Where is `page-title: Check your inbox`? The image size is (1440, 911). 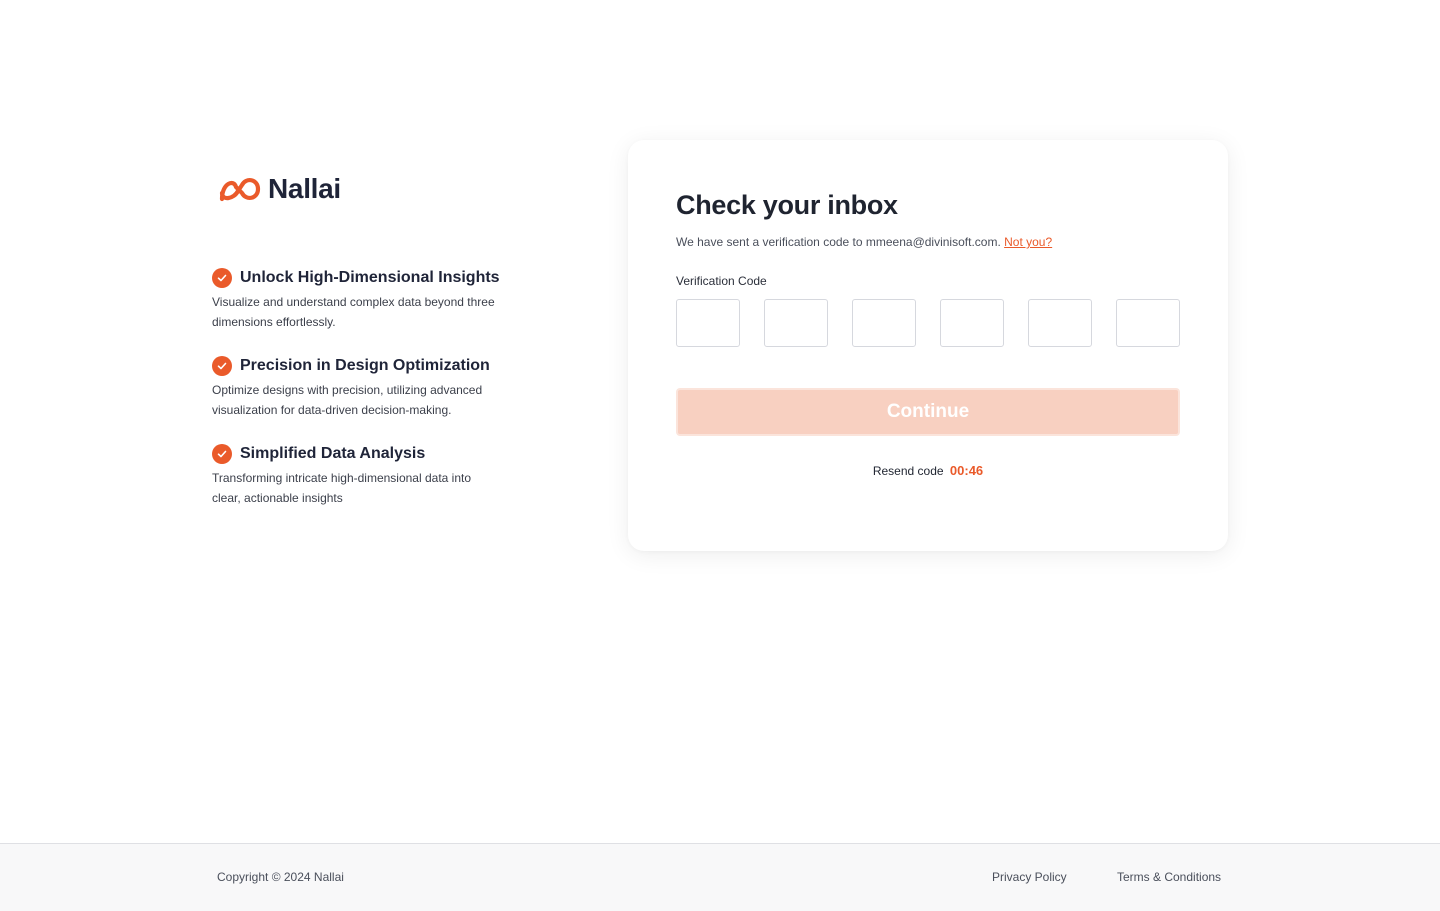
page-title: Check your inbox is located at coordinates (787, 205).